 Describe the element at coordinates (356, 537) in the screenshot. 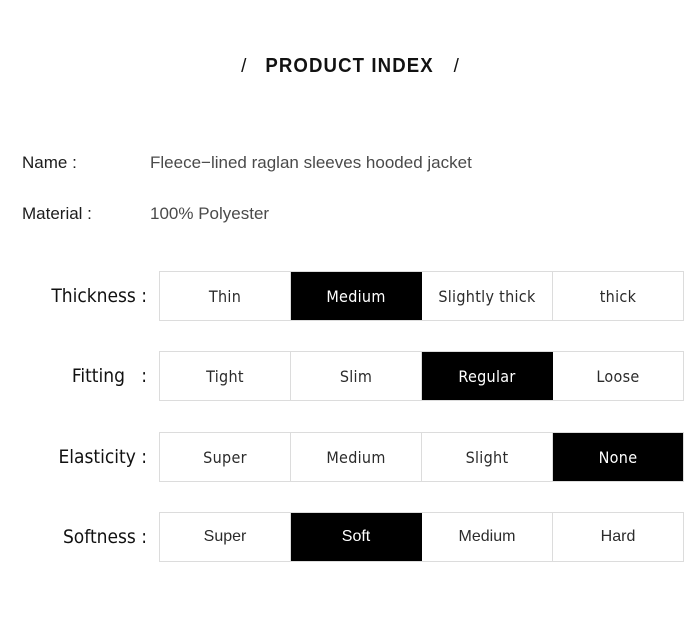

I see `softness-option-soft: Soft` at that location.